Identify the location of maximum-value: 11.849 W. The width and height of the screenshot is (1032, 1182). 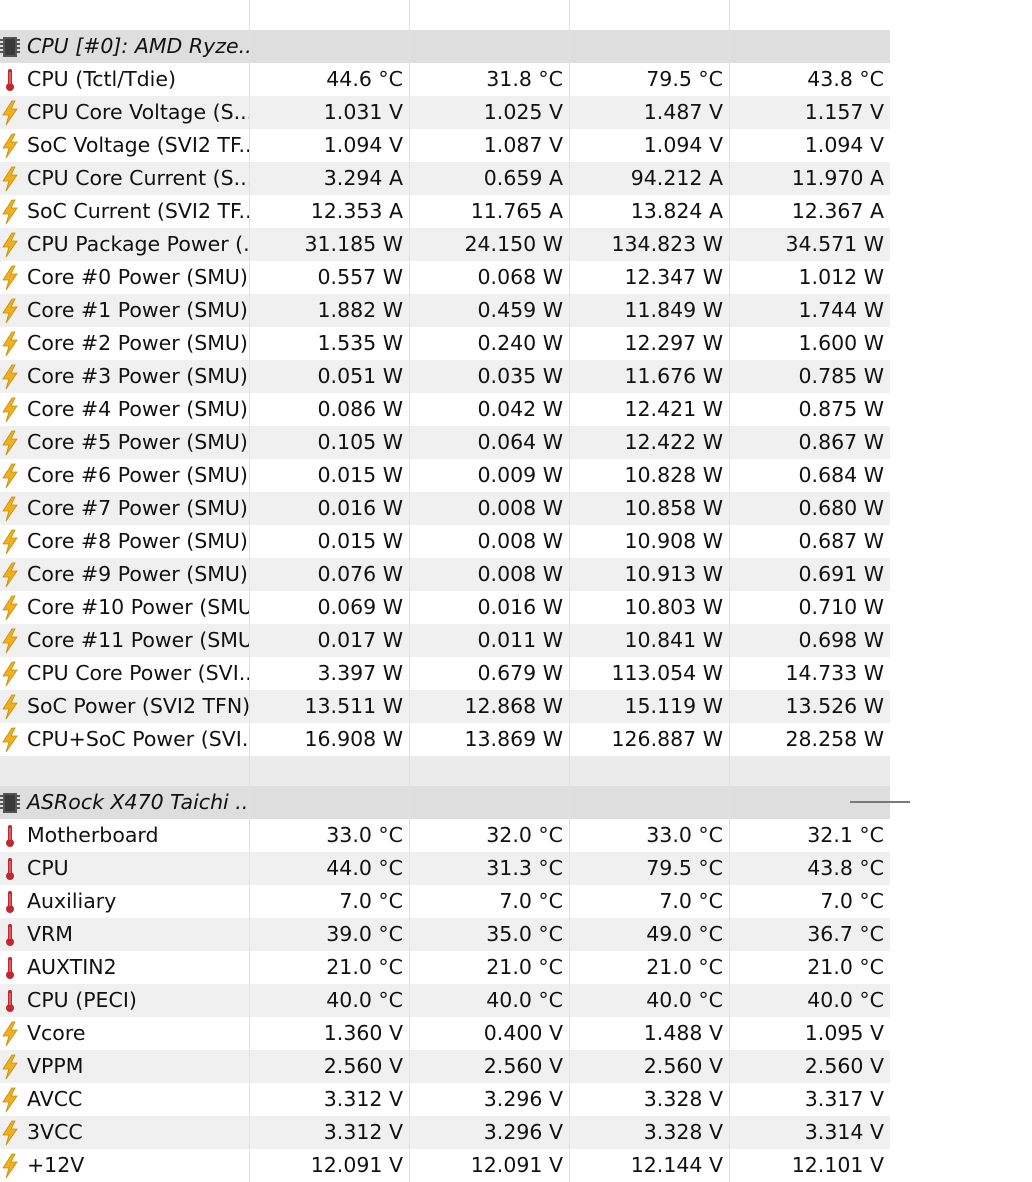
(673, 310).